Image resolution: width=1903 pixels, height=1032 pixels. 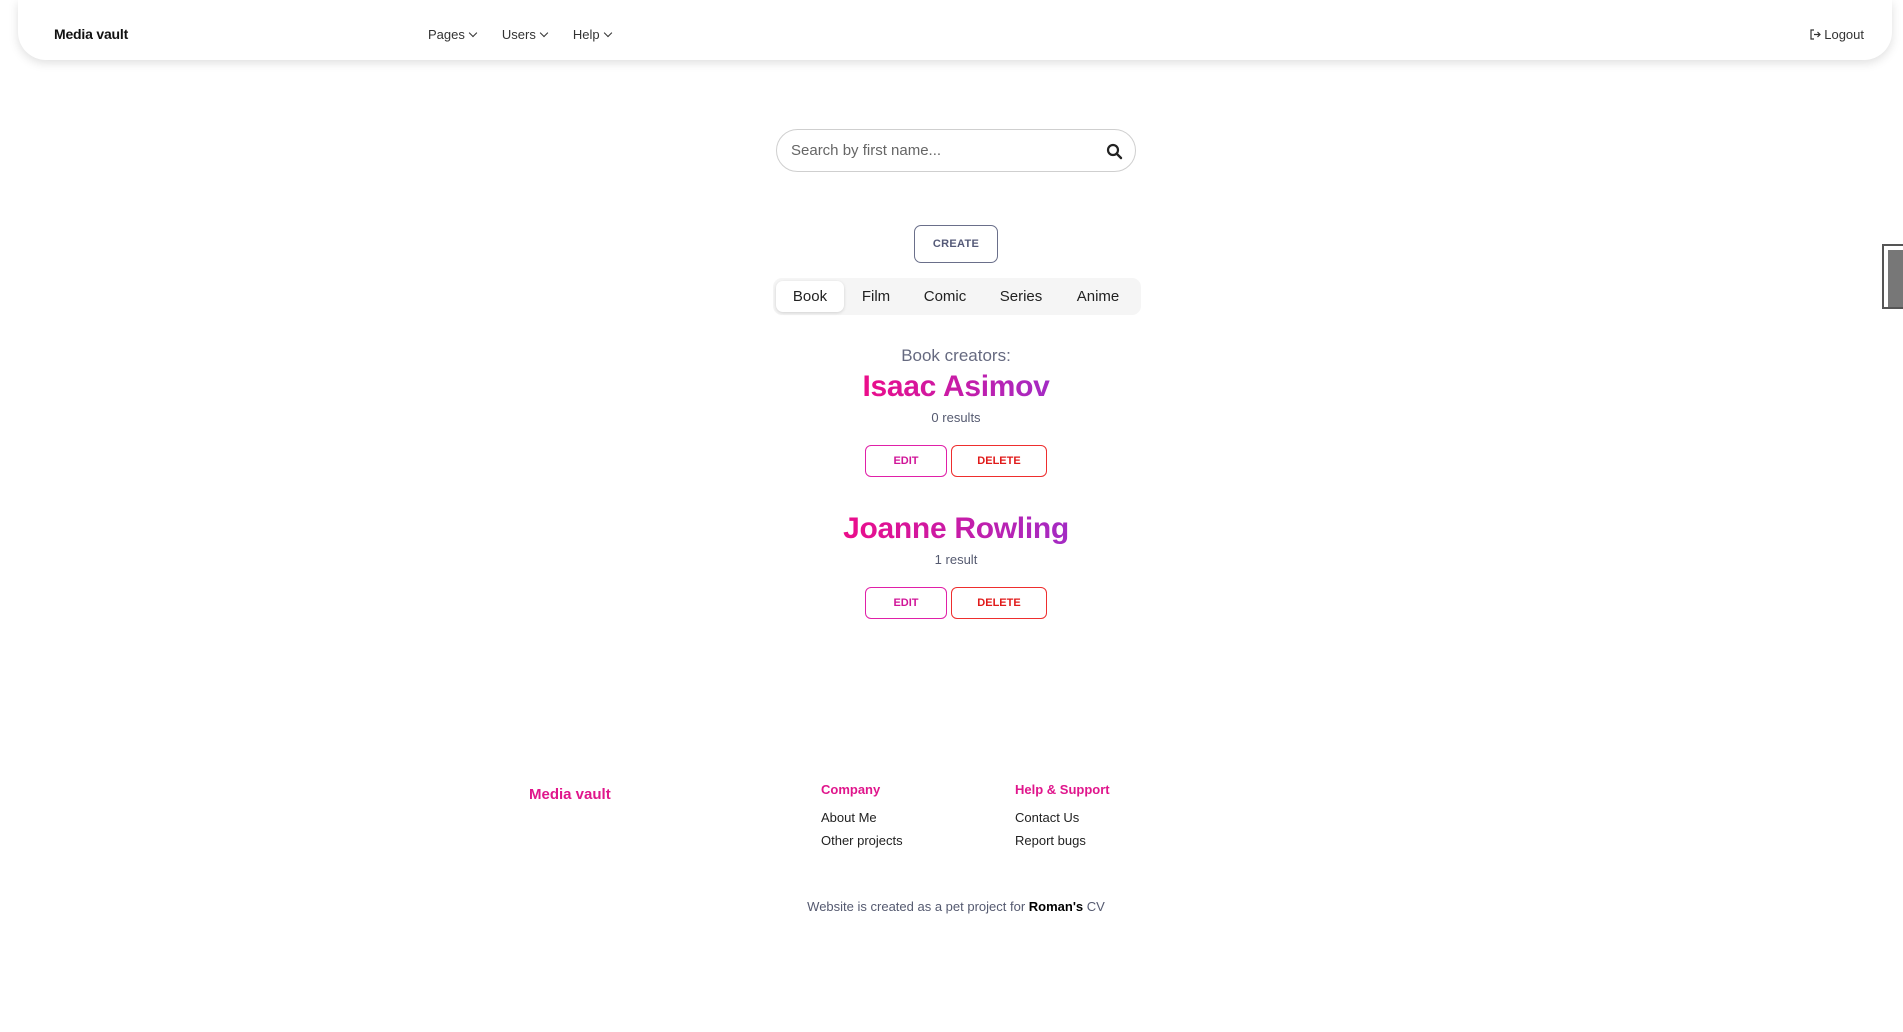 What do you see at coordinates (1098, 296) in the screenshot?
I see `tab-anime: Anime` at bounding box center [1098, 296].